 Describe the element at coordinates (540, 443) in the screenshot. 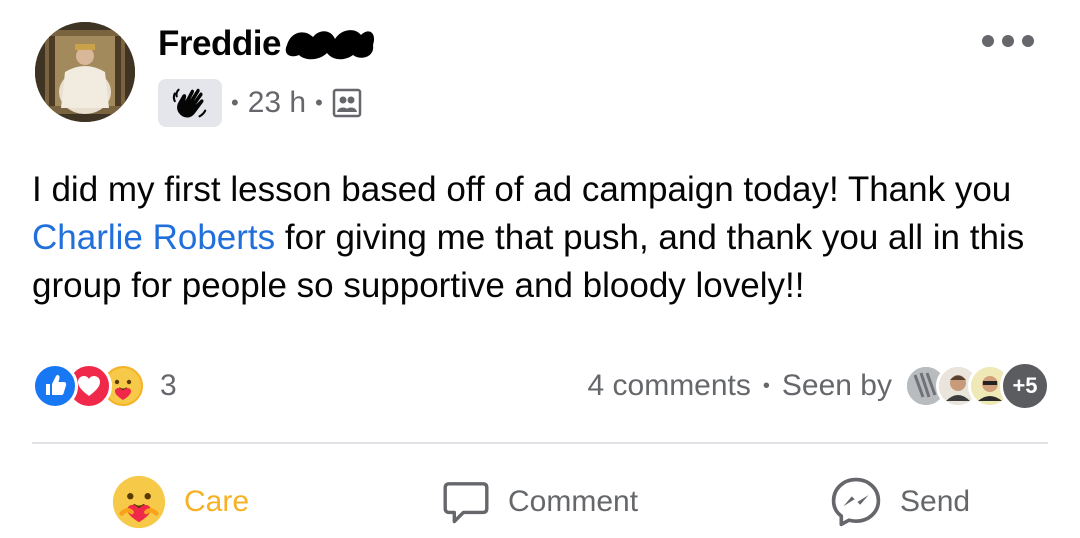

I see `action-divider` at that location.